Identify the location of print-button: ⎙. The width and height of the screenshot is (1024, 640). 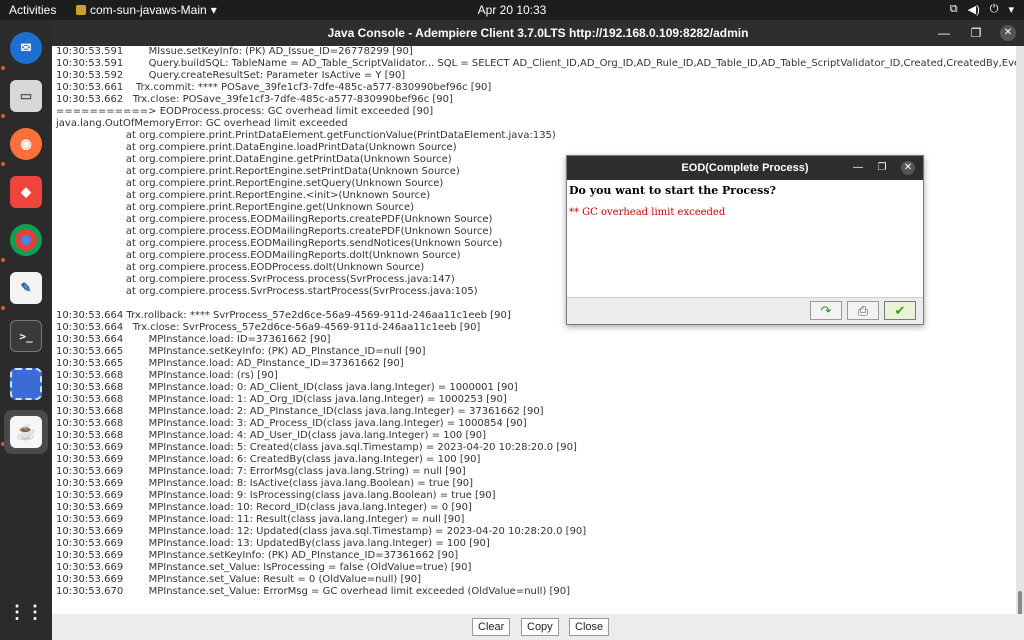
(863, 310).